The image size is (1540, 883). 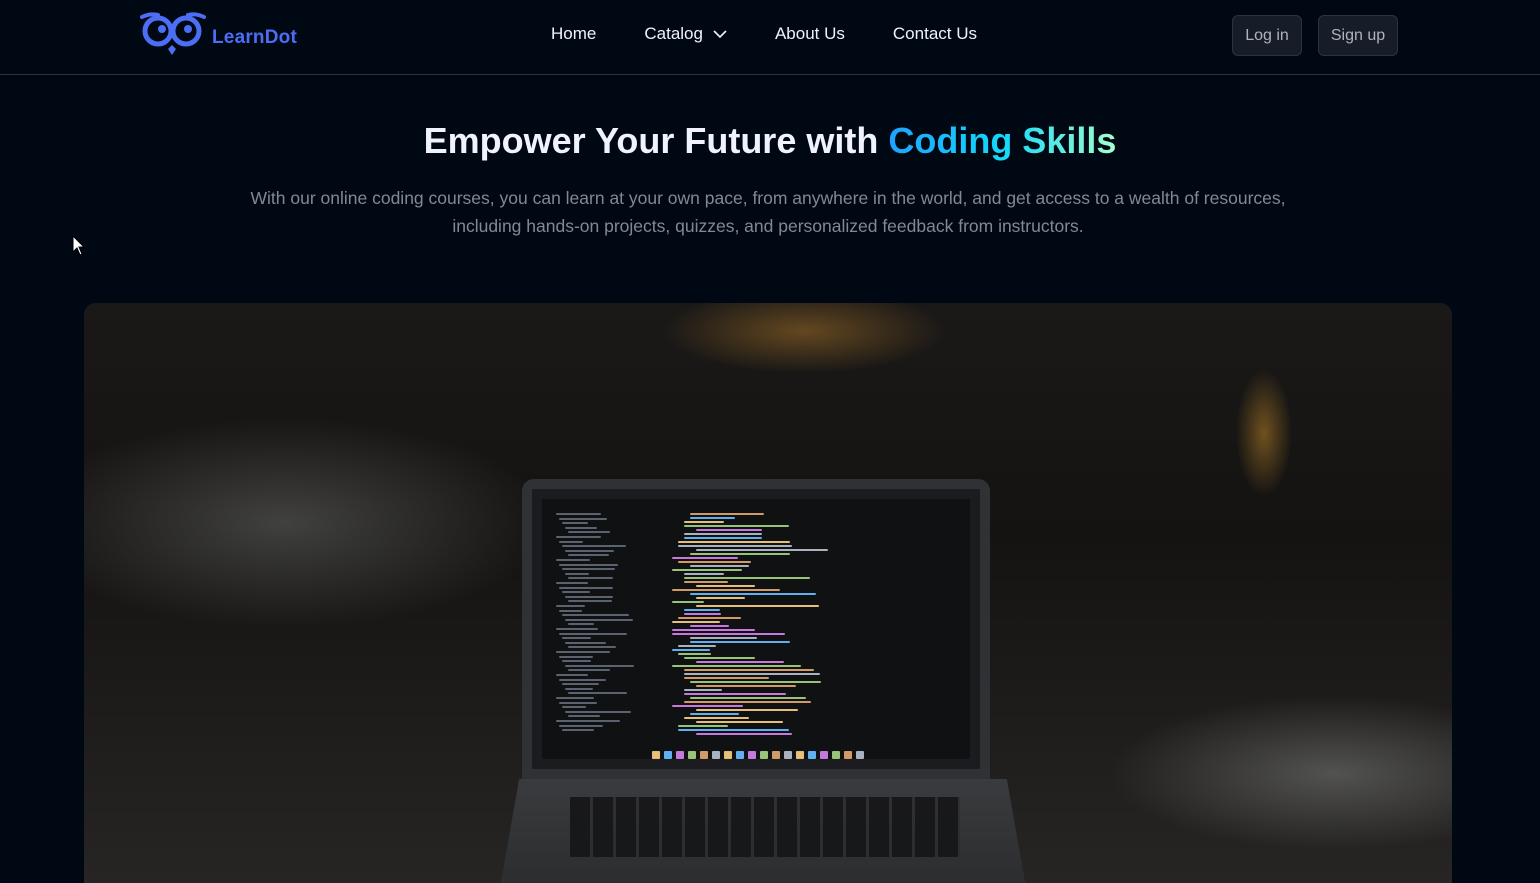 What do you see at coordinates (573, 34) in the screenshot?
I see `nav-home-link: Home` at bounding box center [573, 34].